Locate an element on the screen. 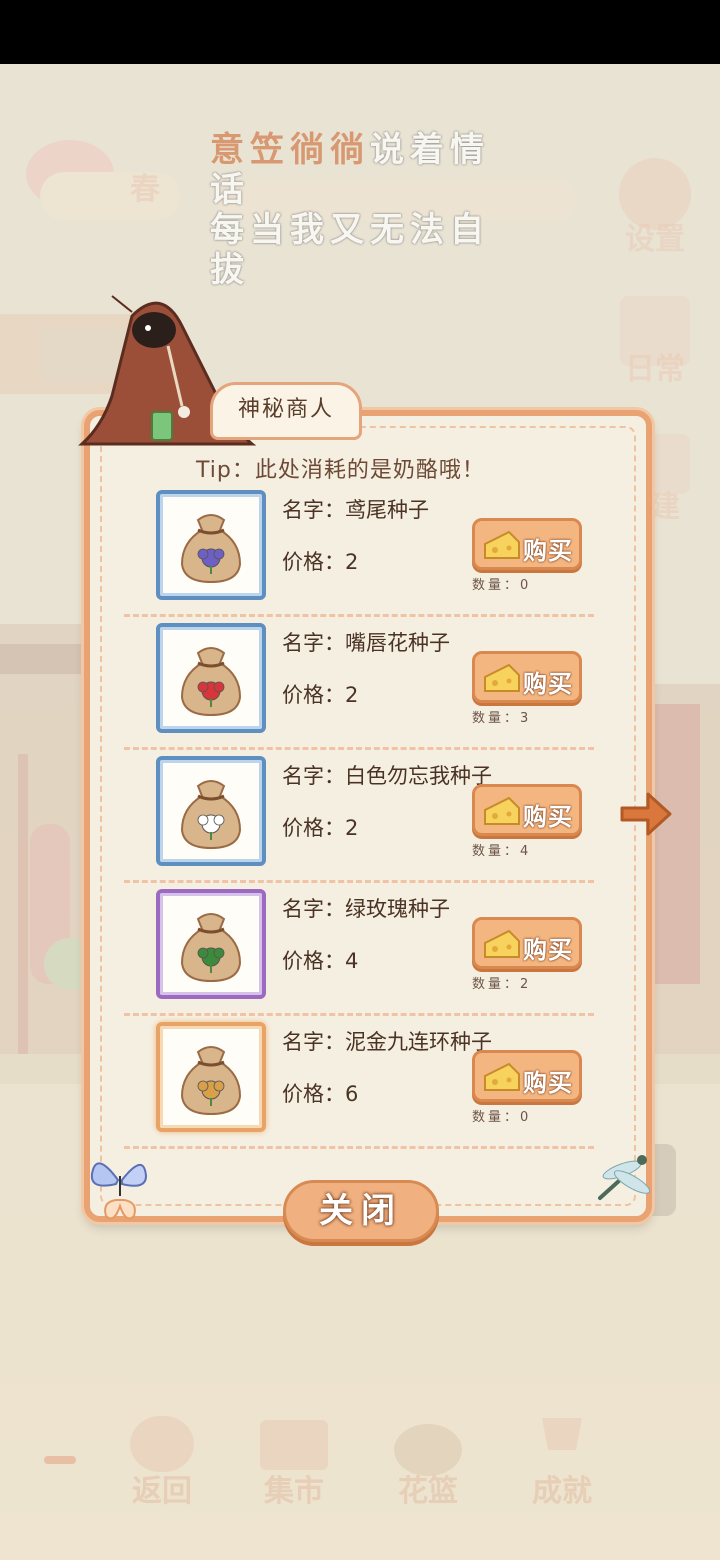 The image size is (720, 1560). owned-quantity: 数量：3 is located at coordinates (502, 718).